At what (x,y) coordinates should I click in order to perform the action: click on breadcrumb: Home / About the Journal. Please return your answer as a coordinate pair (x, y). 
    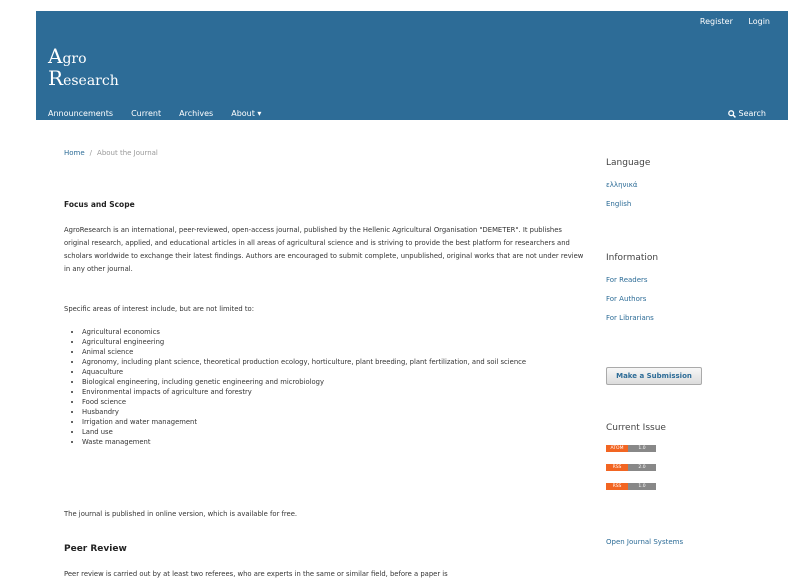
    Looking at the image, I should click on (111, 153).